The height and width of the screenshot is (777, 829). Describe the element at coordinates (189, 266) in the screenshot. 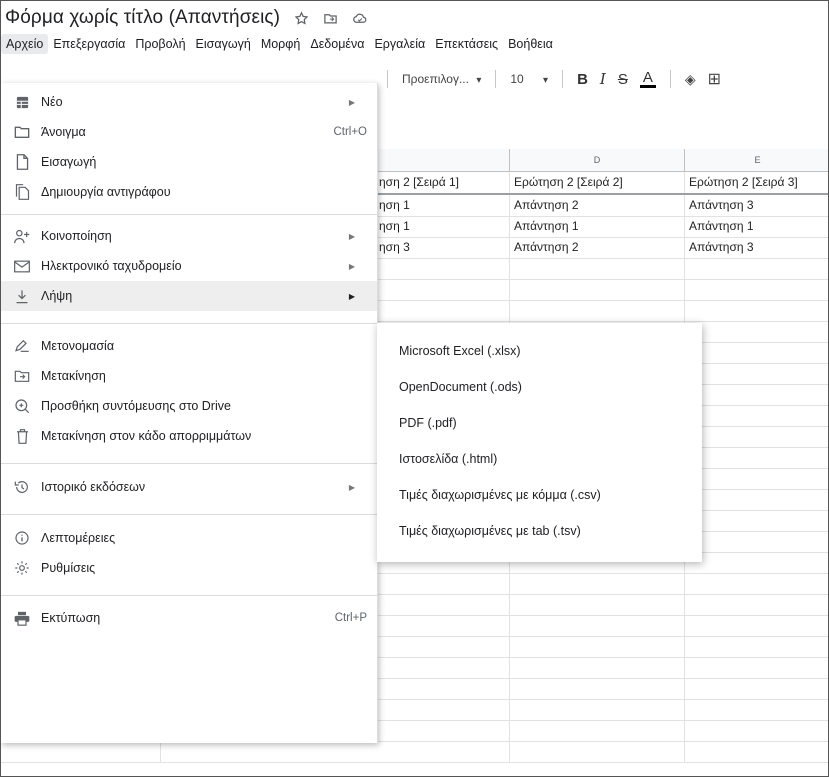

I see `menu-item-email: Ηλεκτρονικό ταχυδρομείο ▶` at that location.